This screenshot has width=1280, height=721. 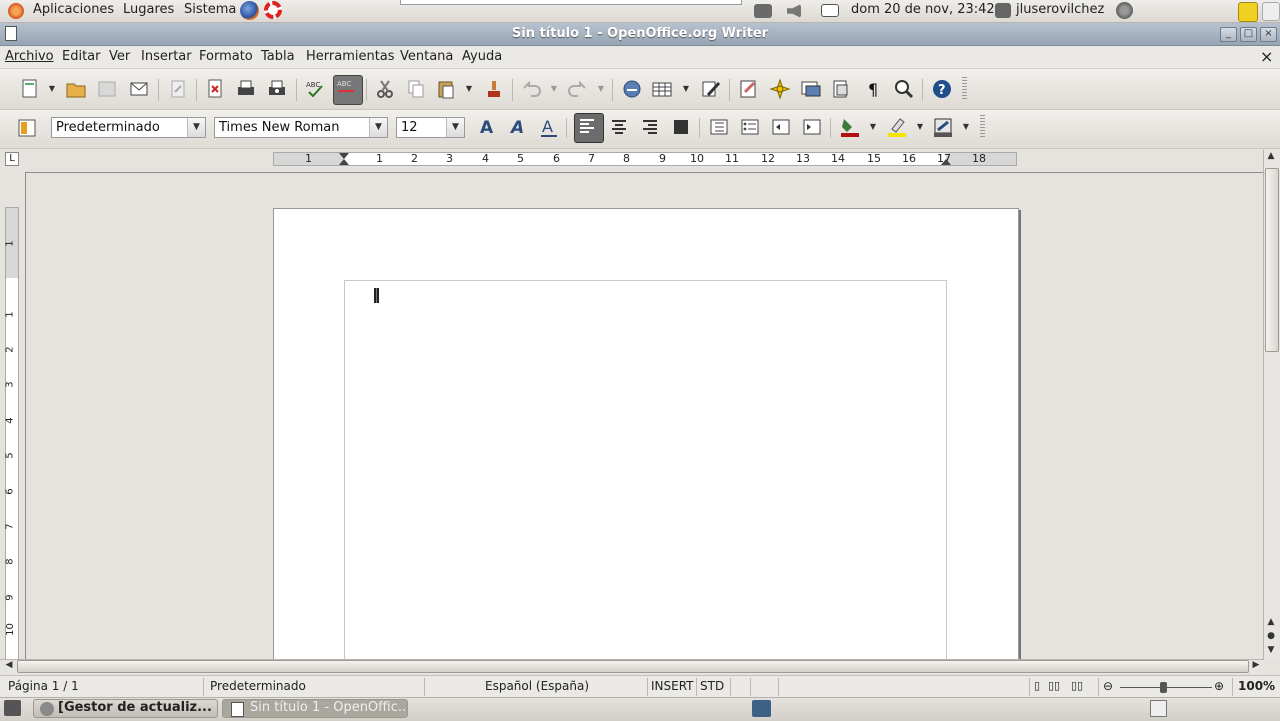 I want to click on menu-editar: Editar, so click(x=81, y=56).